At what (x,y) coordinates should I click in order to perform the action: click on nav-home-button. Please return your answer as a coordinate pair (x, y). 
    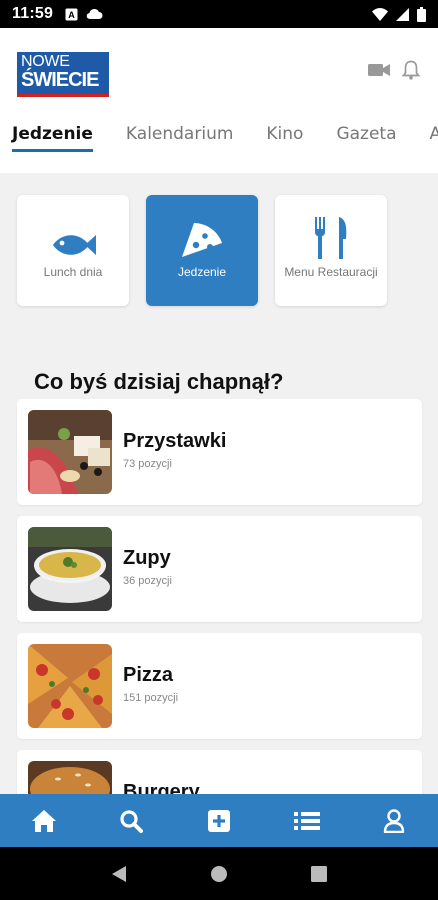
    Looking at the image, I should click on (44, 821).